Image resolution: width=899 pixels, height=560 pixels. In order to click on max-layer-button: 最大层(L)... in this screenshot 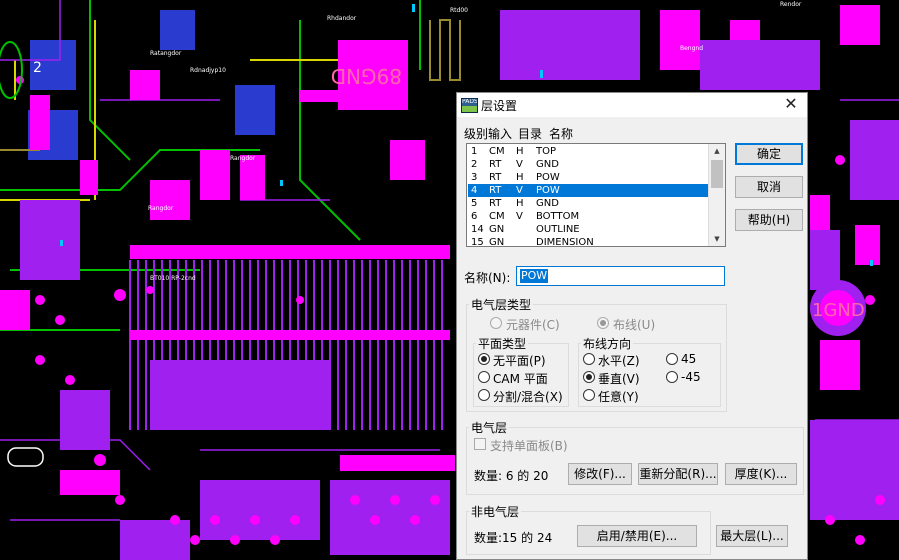, I will do `click(752, 536)`.